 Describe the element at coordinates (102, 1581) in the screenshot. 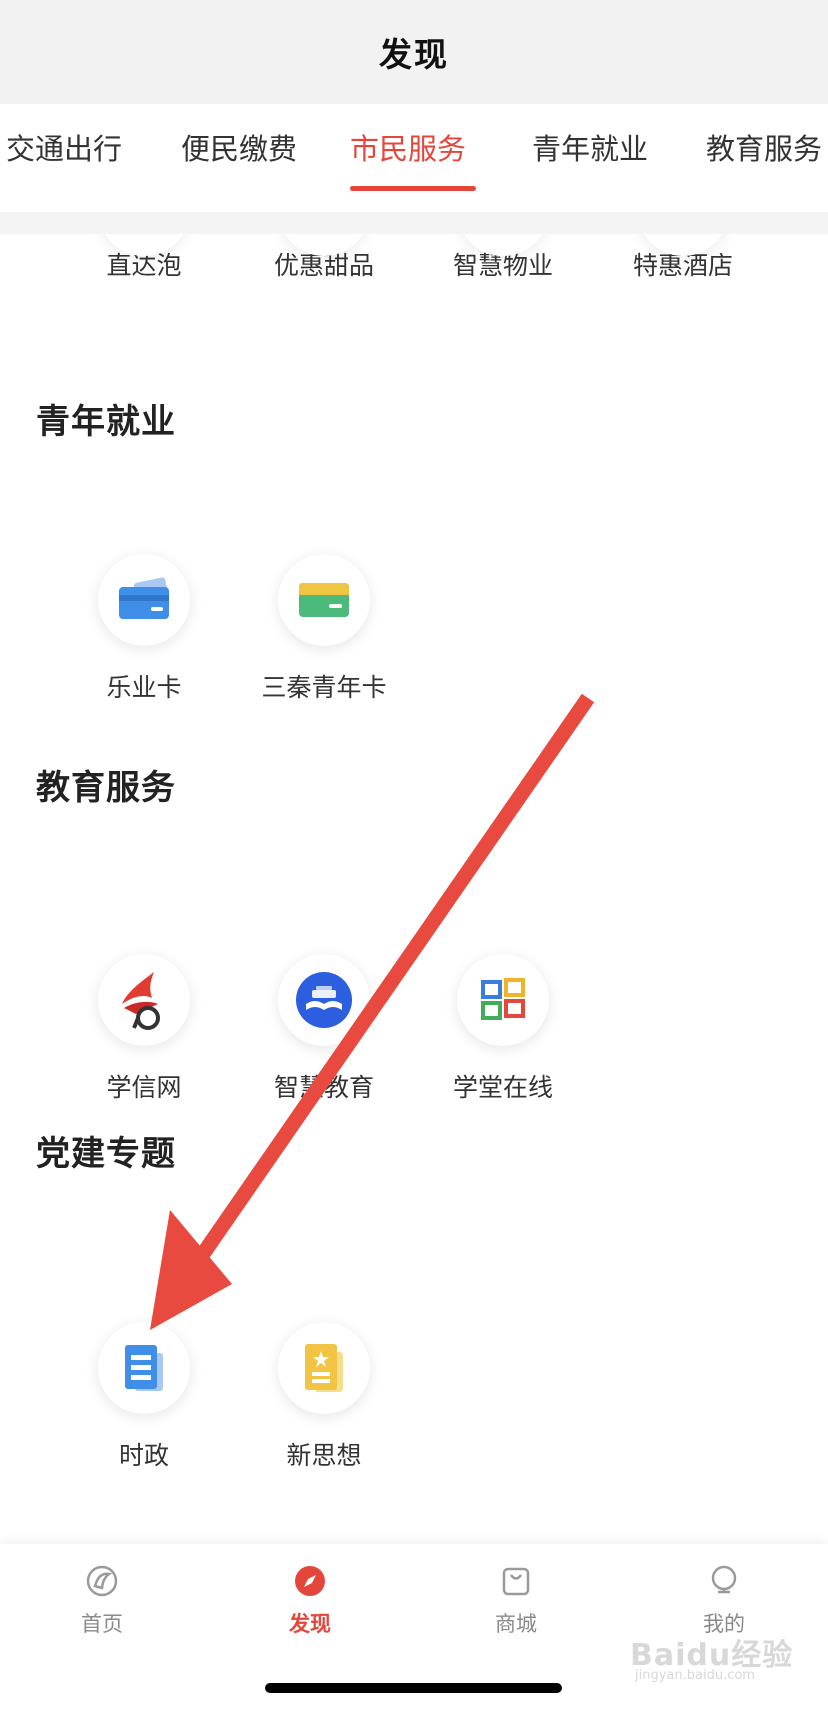

I see `home-icon` at that location.